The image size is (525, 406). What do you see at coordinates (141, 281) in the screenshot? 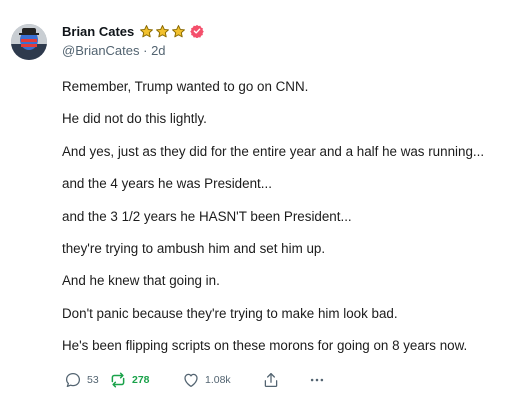
I see `post-text-line: And he knew that going in.` at bounding box center [141, 281].